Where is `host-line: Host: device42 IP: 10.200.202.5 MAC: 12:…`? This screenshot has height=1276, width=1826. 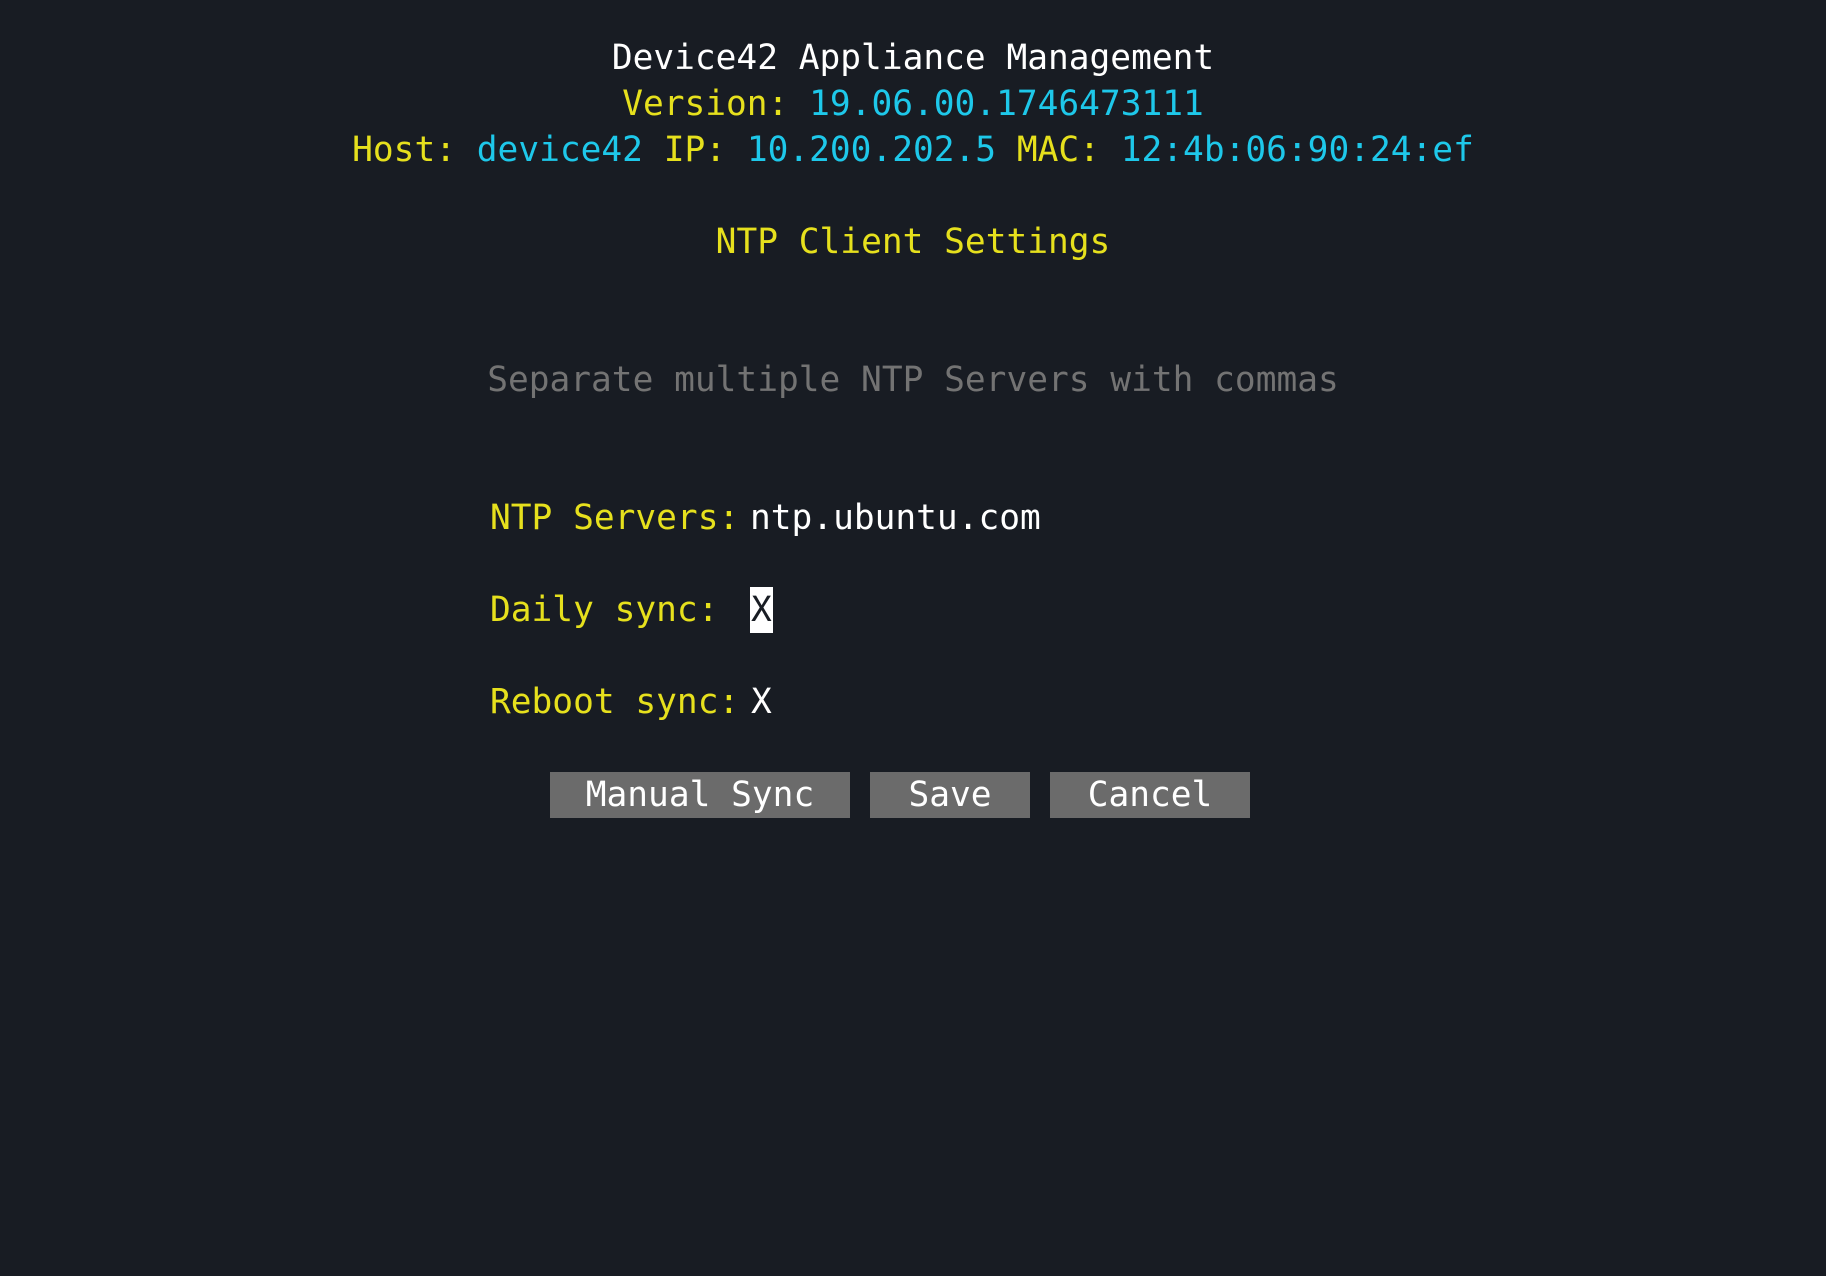
host-line: Host: device42 IP: 10.200.202.5 MAC: 12:… is located at coordinates (913, 150).